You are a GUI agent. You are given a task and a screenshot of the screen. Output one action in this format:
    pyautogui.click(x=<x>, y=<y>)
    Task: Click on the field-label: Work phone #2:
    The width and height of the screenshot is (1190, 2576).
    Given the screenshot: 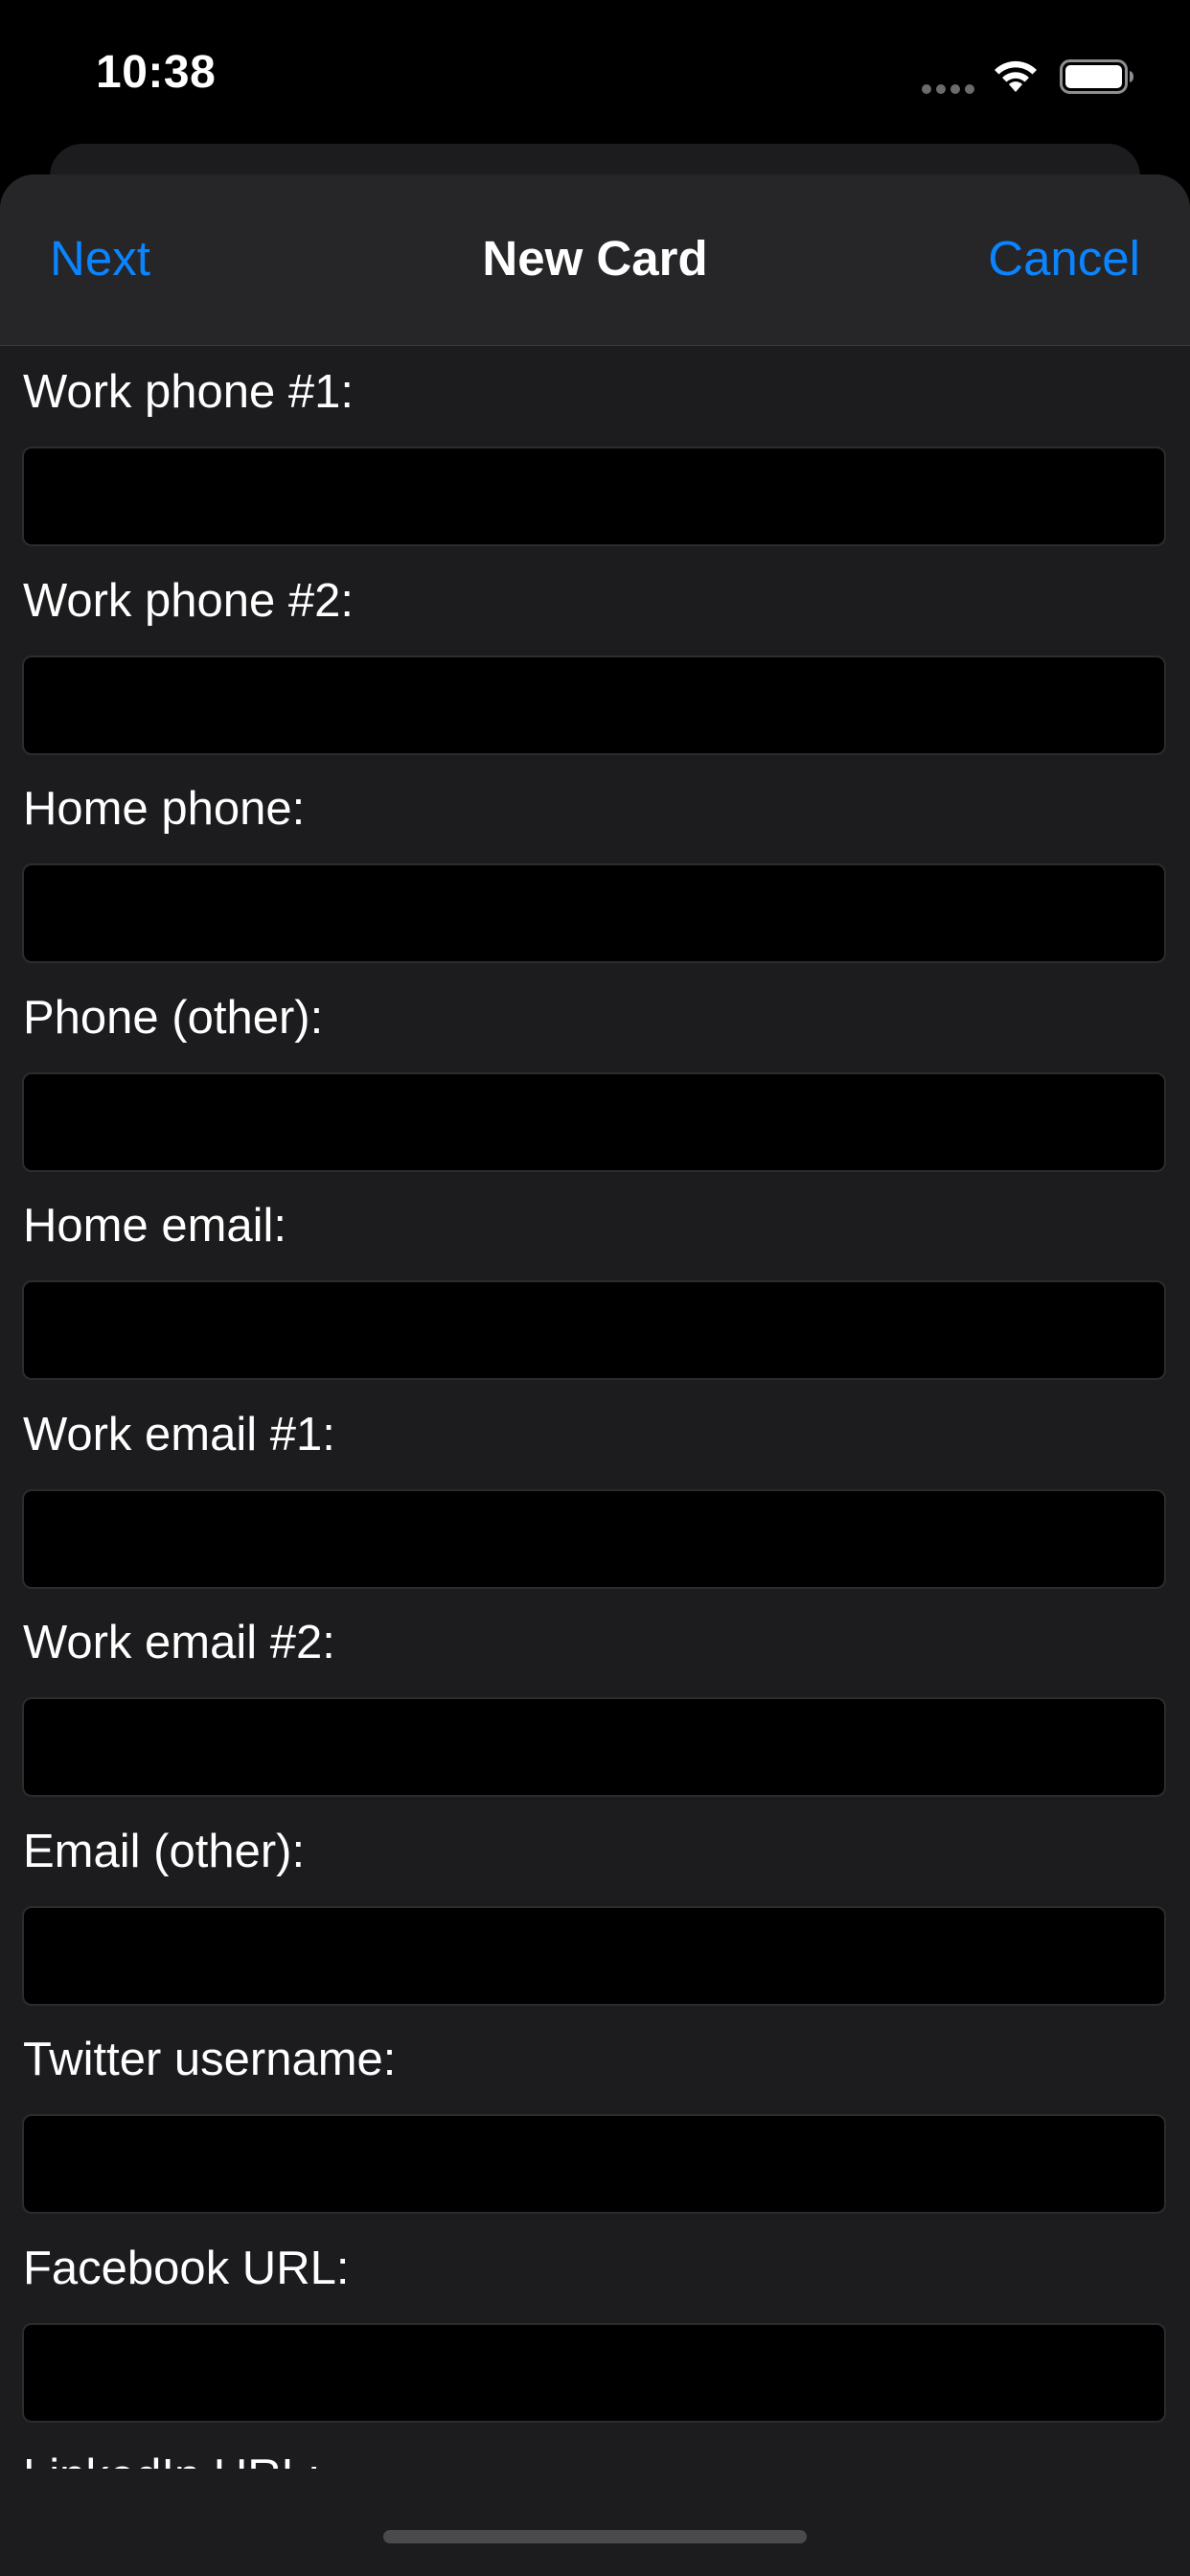 What is the action you would take?
    pyautogui.click(x=189, y=600)
    